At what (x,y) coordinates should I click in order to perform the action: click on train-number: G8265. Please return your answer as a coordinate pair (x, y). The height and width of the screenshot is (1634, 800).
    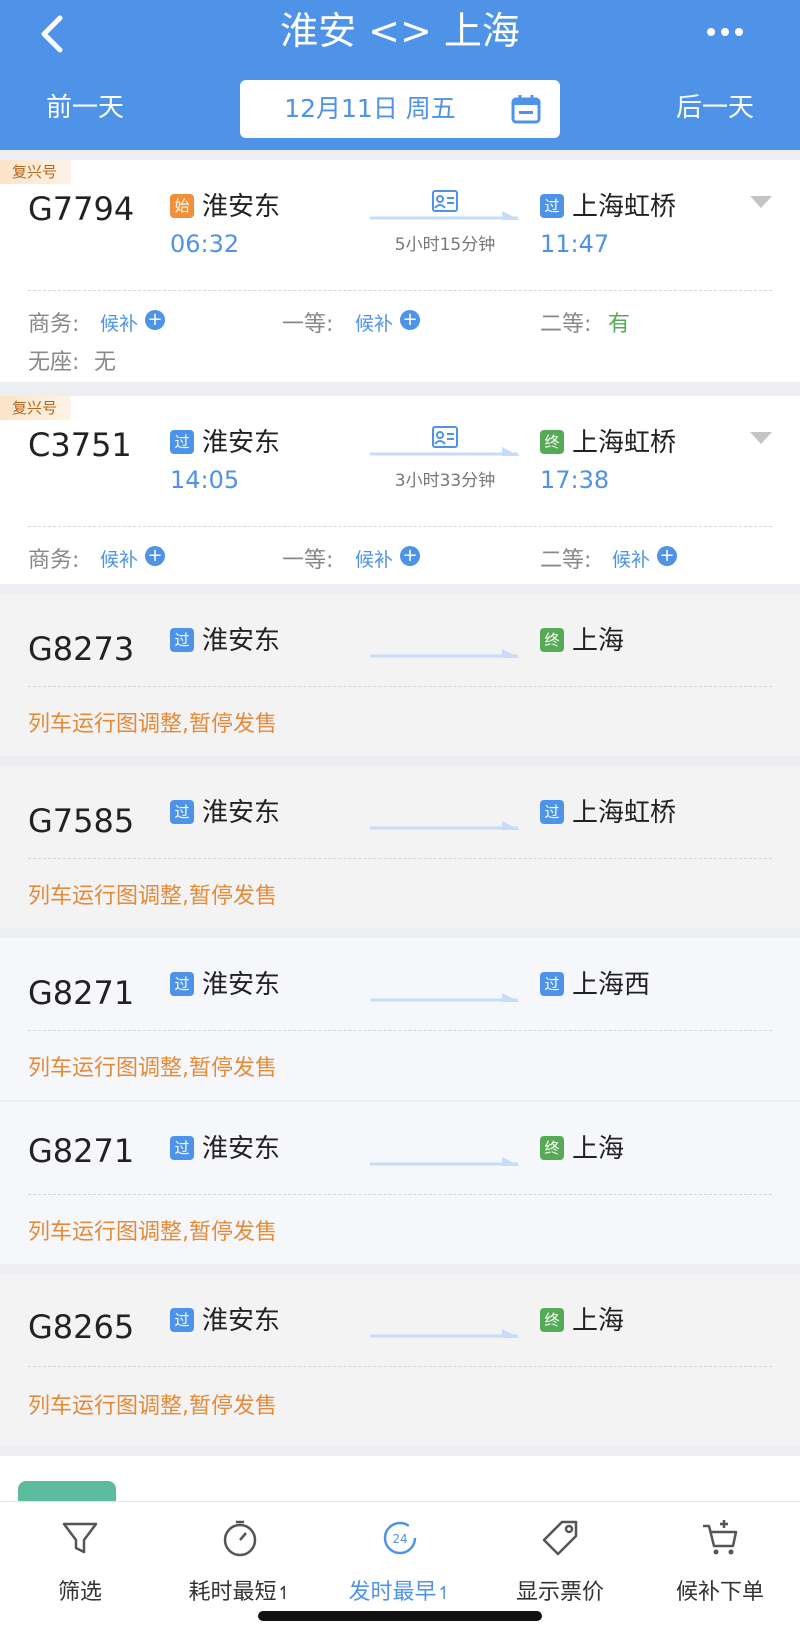
    Looking at the image, I should click on (81, 1327).